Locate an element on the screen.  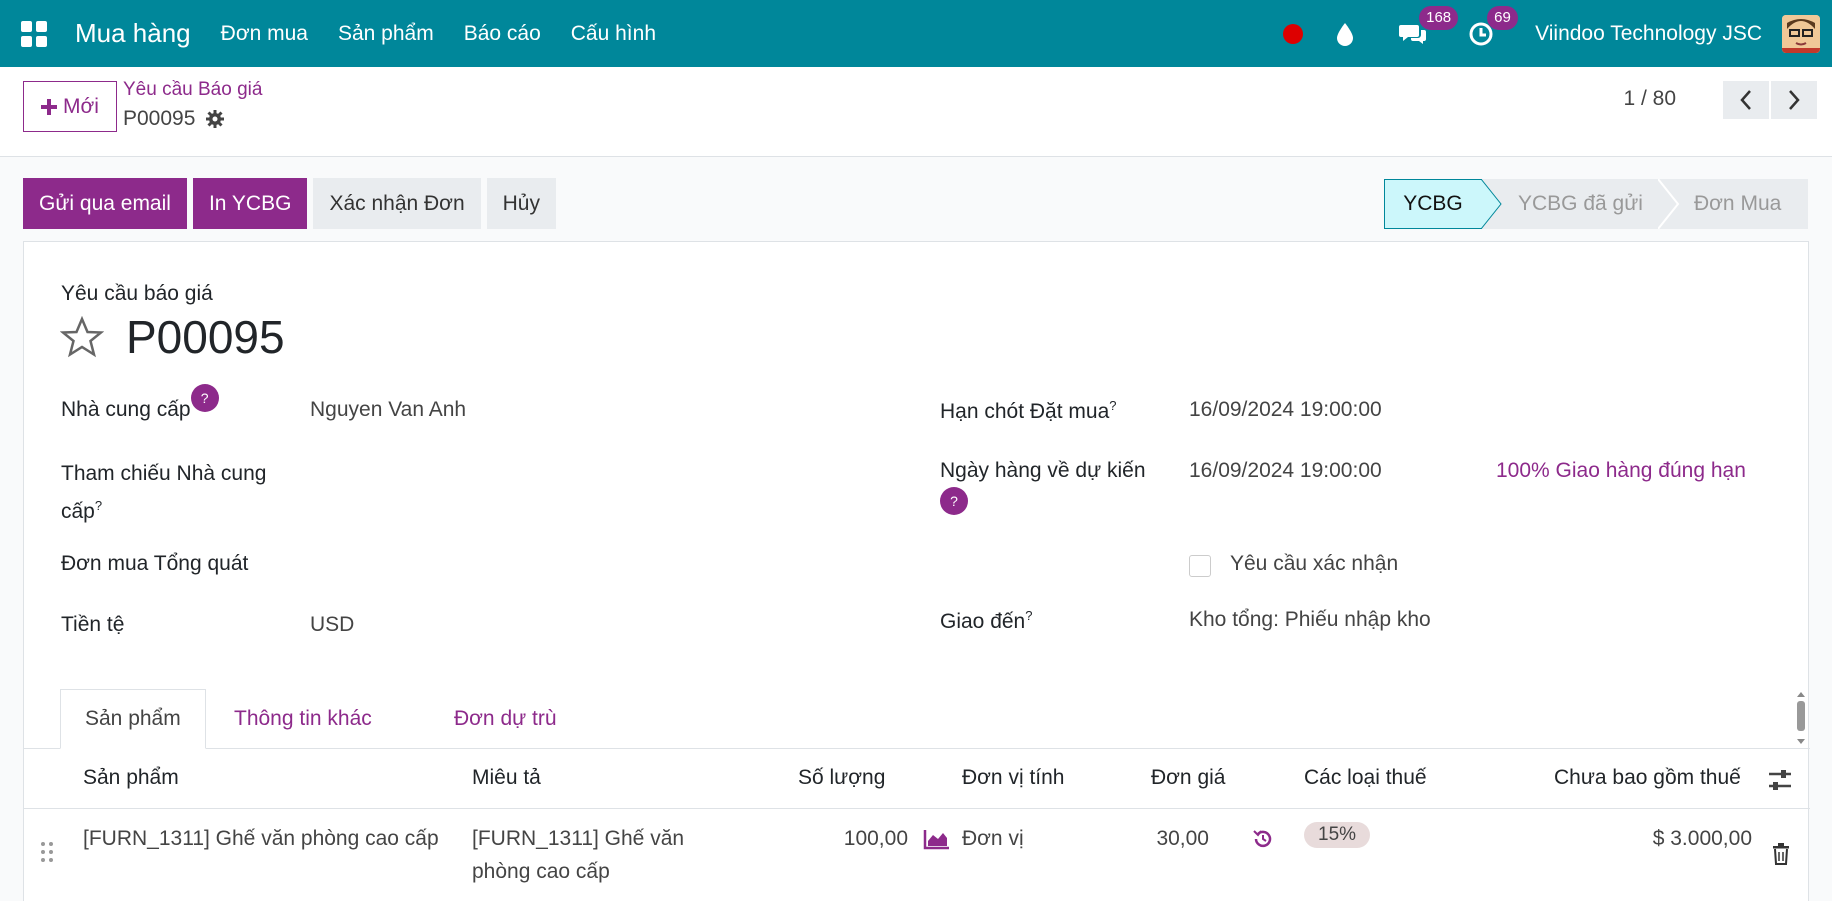
company-switcher: Viindoo Technology JSC is located at coordinates (1648, 34).